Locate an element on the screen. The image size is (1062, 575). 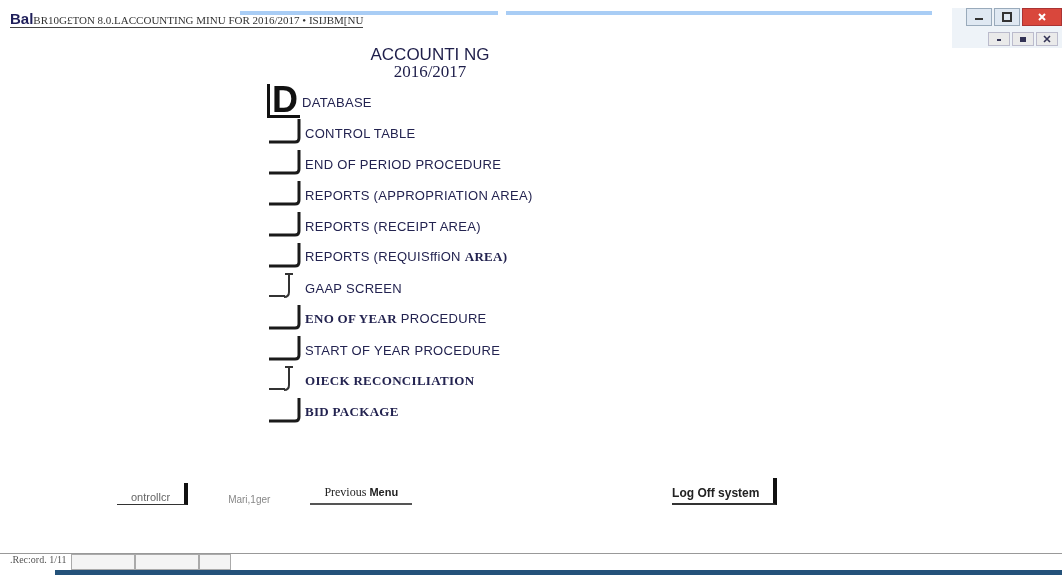
heading: ACCOUNTI NG is located at coordinates (430, 54).